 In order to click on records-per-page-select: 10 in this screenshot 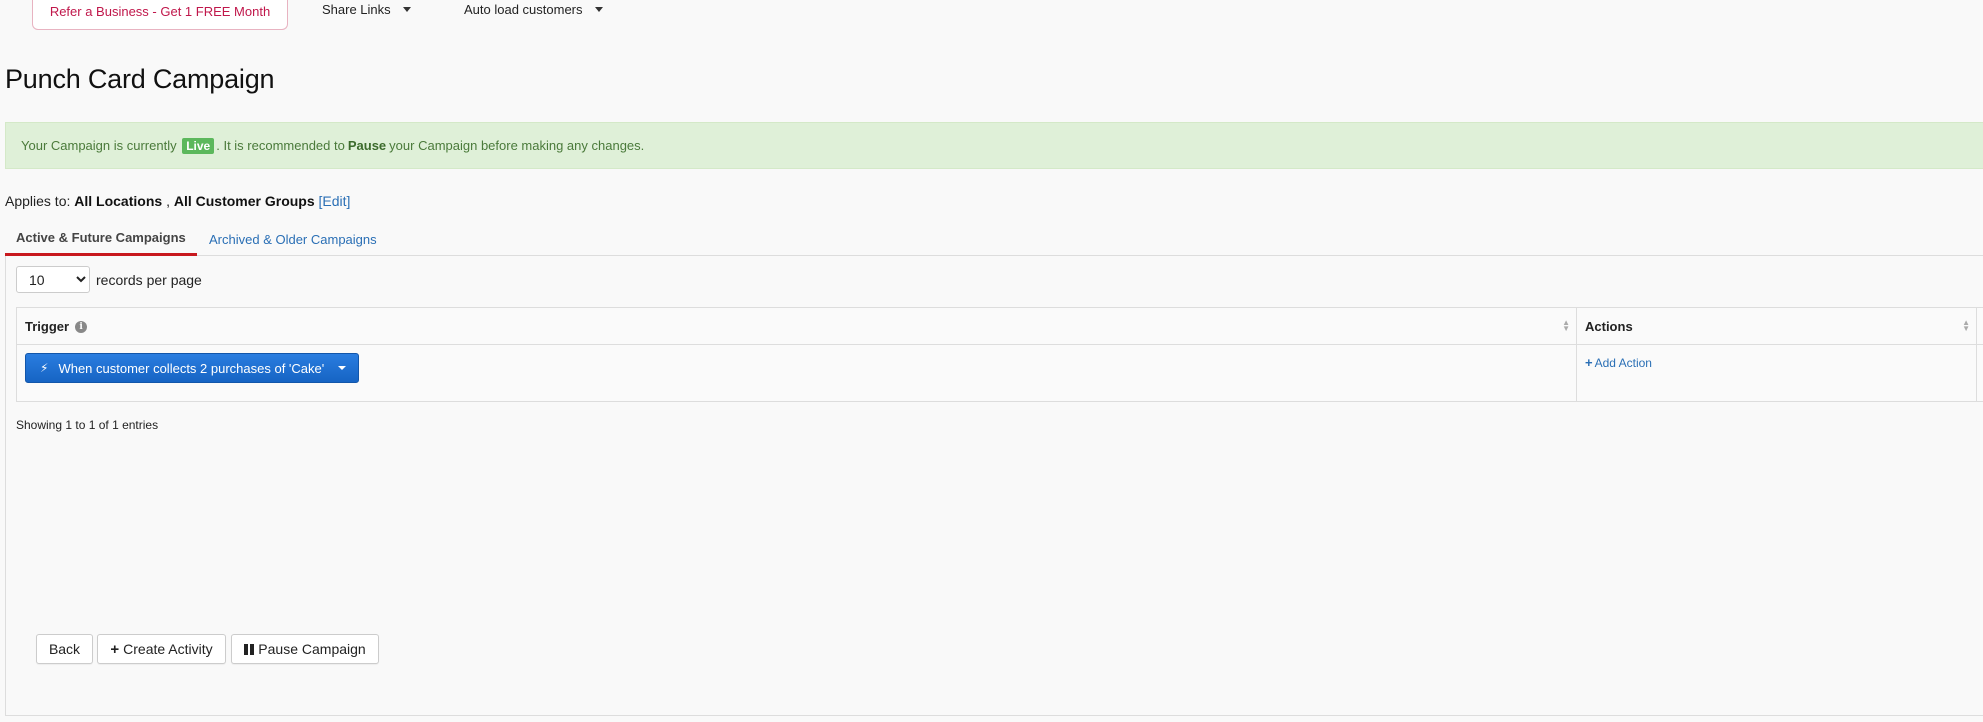, I will do `click(53, 279)`.